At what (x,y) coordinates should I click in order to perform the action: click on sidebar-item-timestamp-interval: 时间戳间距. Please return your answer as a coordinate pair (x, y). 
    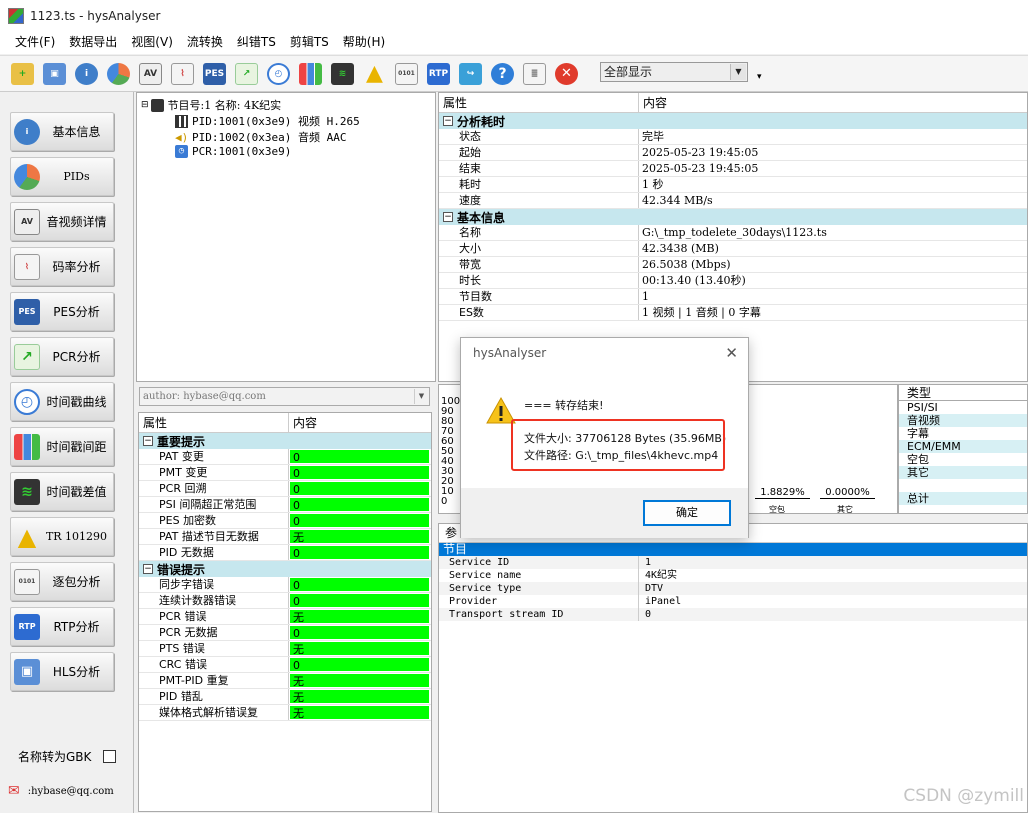
    Looking at the image, I should click on (62, 446).